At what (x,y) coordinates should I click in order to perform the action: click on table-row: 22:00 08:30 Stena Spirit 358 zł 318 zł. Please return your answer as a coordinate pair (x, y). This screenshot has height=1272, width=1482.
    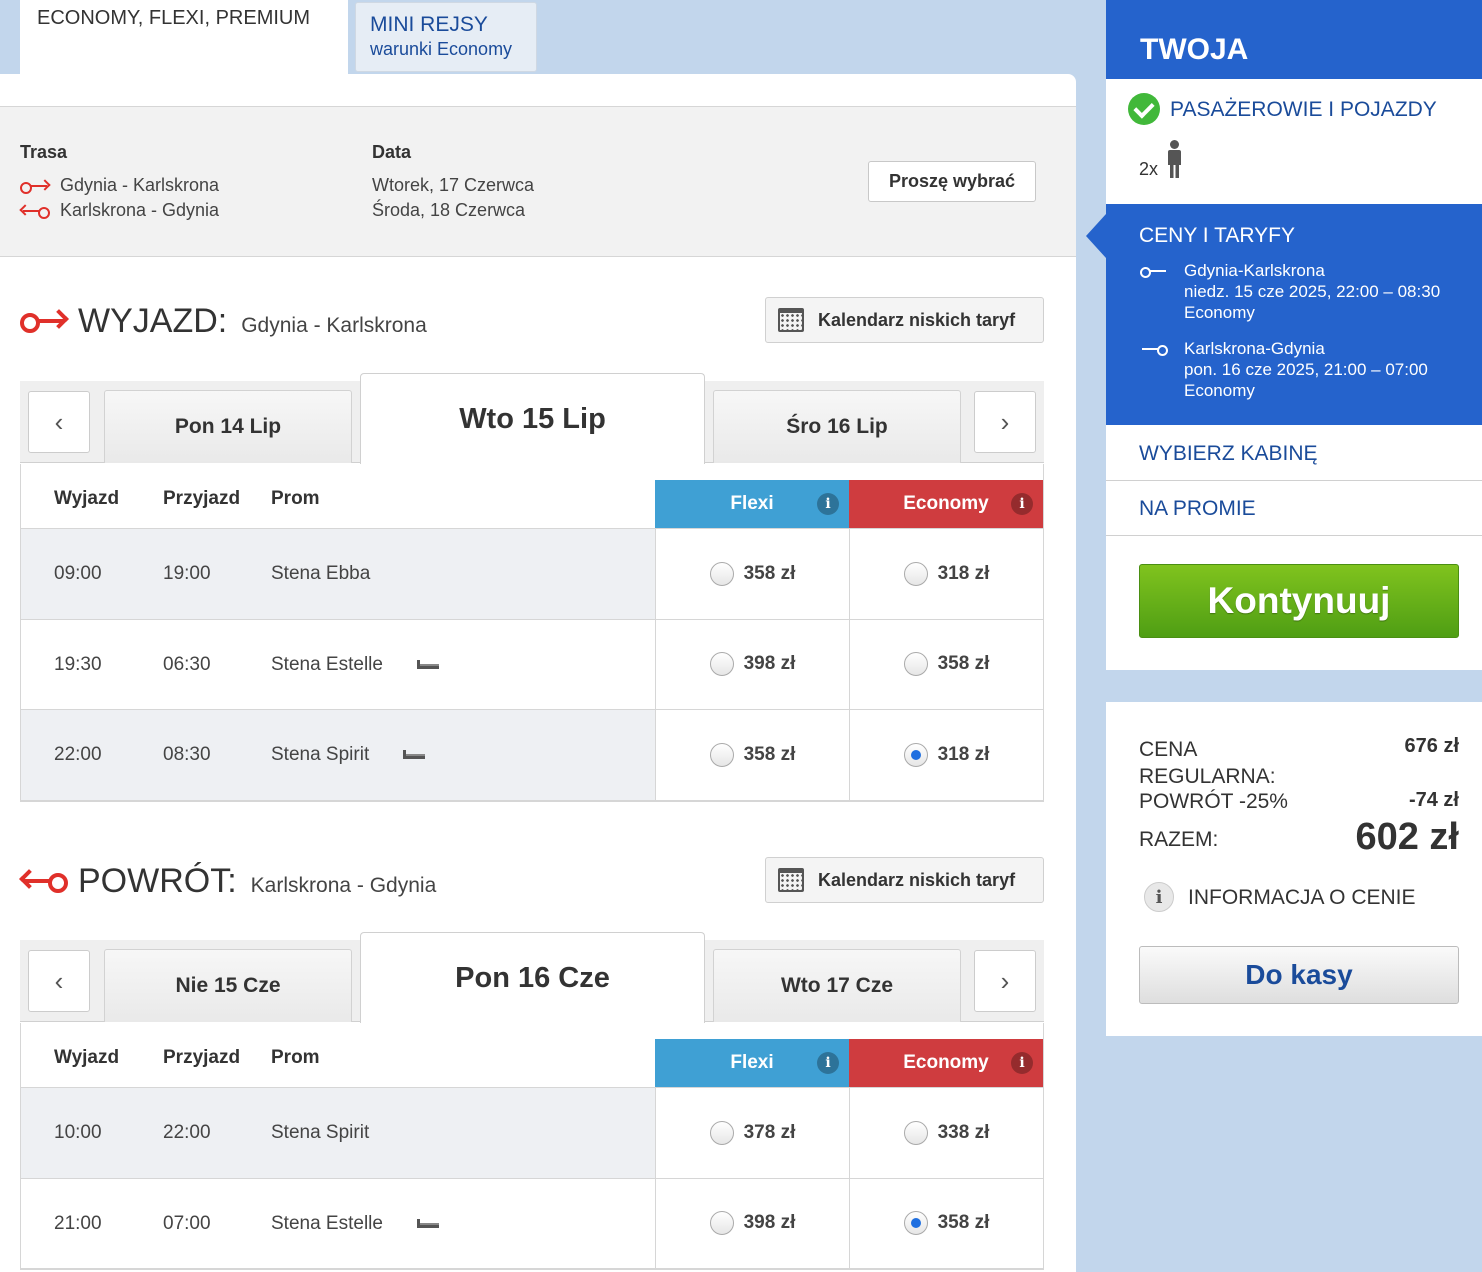
    Looking at the image, I should click on (532, 755).